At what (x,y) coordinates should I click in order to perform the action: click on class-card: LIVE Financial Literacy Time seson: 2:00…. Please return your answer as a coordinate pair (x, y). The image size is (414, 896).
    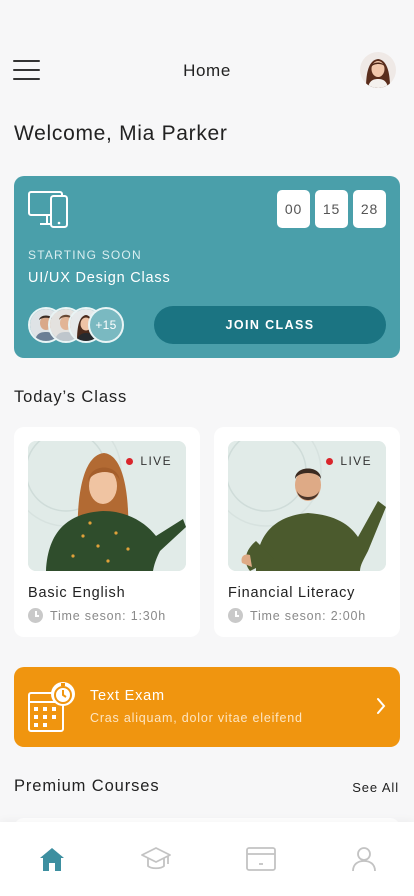
    Looking at the image, I should click on (307, 532).